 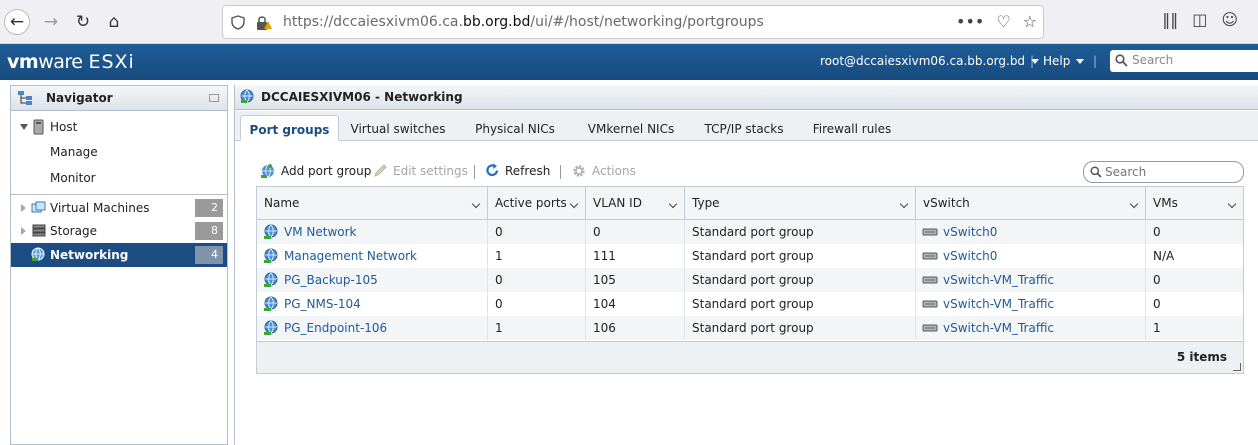 I want to click on pocket-icon: ♡, so click(x=1003, y=21).